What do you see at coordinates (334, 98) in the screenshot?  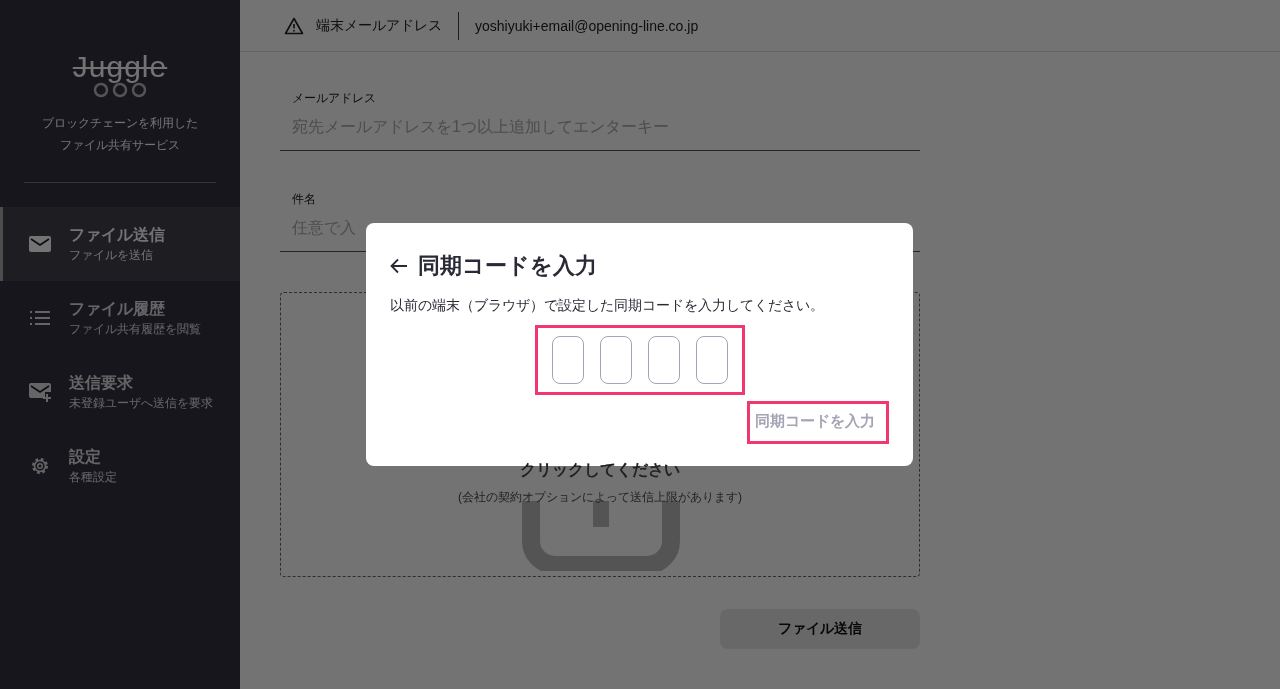 I see `field-label: メールアドレス` at bounding box center [334, 98].